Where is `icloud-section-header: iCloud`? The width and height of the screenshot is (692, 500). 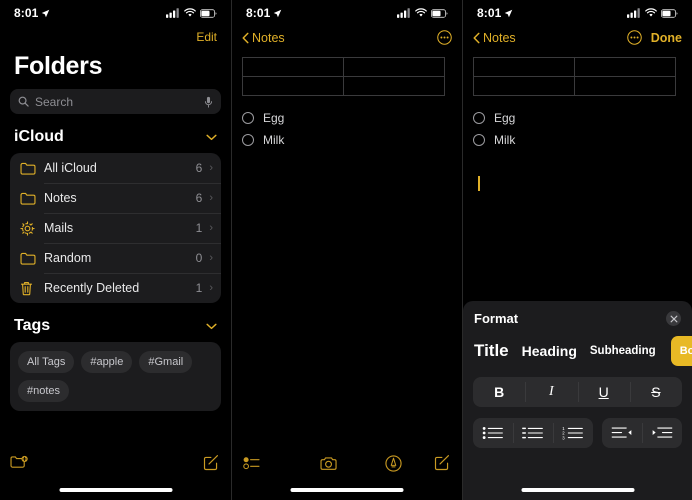
icloud-section-header: iCloud is located at coordinates (115, 133).